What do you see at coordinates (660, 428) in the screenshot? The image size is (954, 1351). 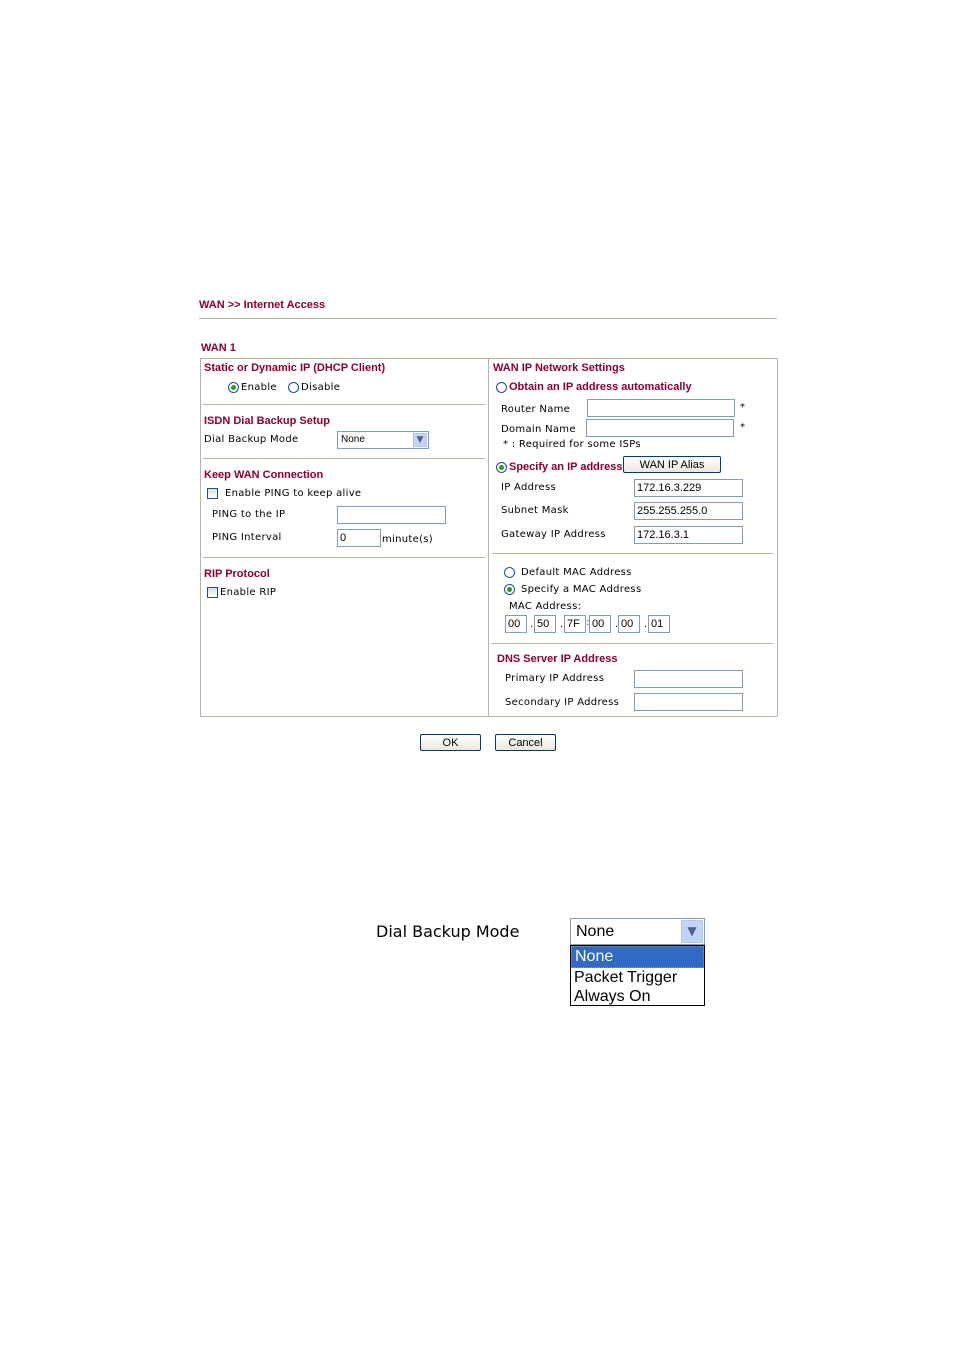 I see `domain-name-input` at bounding box center [660, 428].